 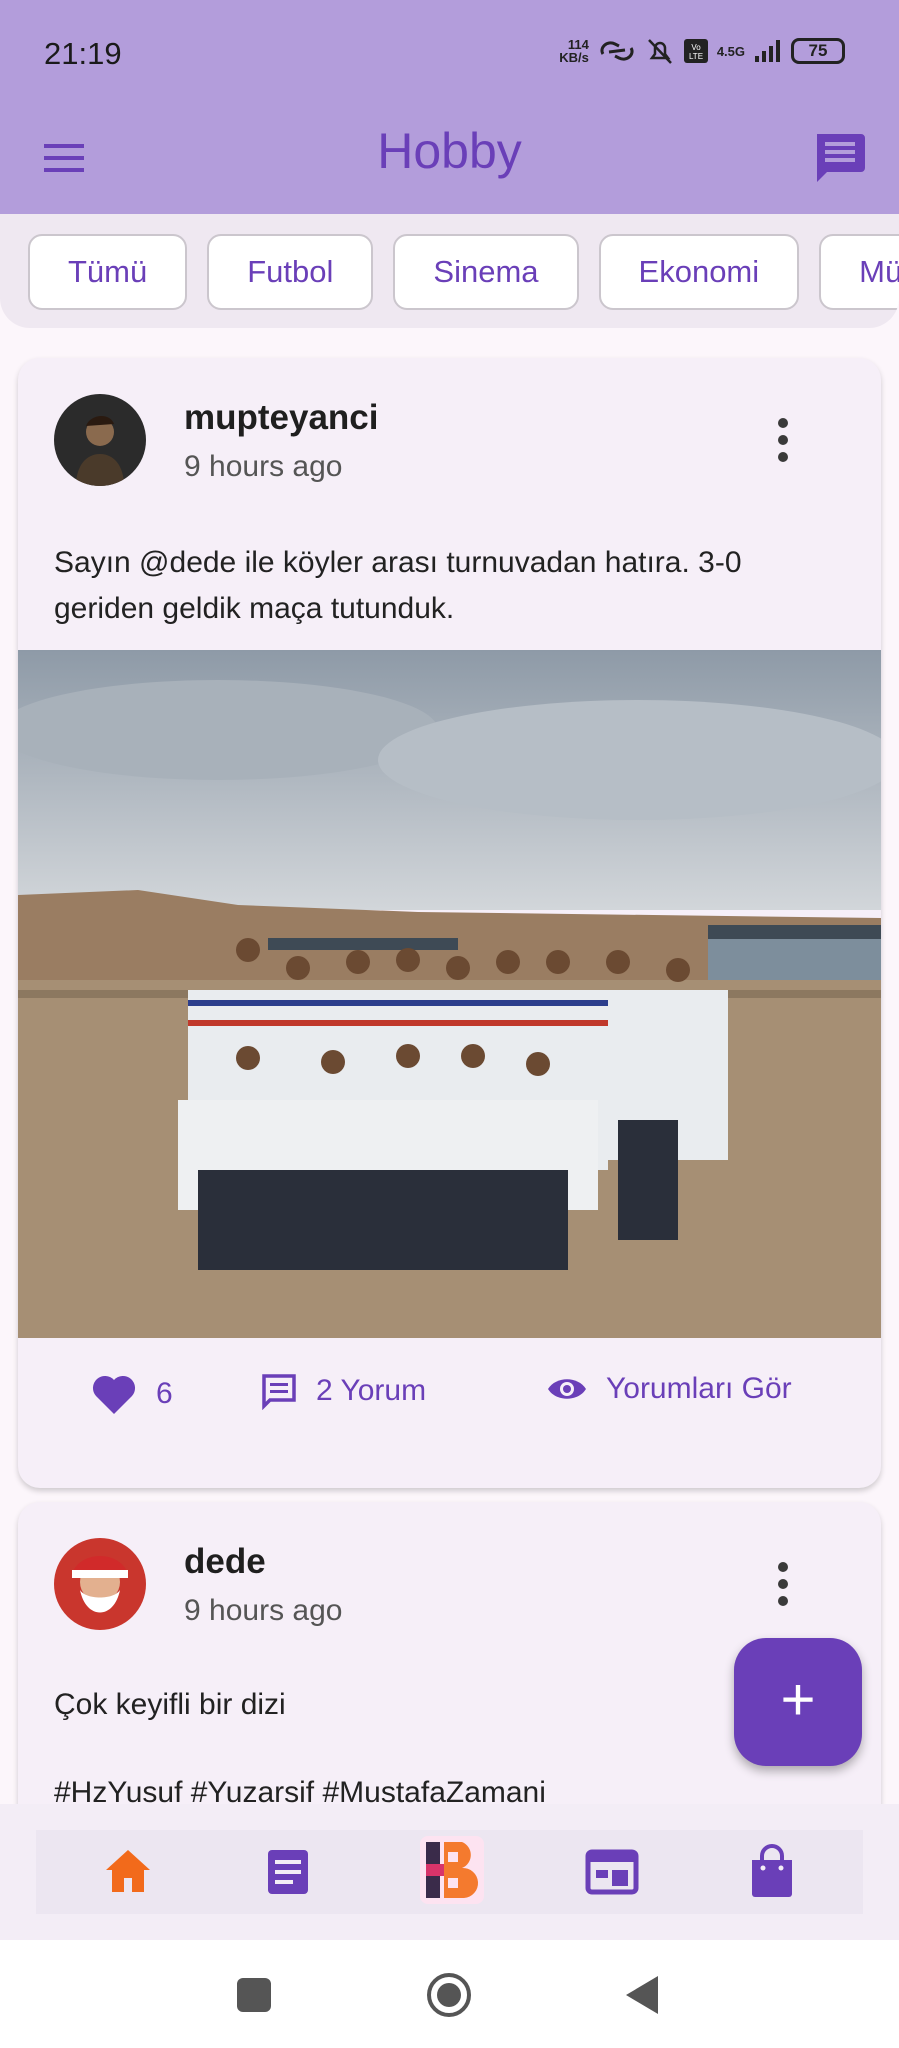 What do you see at coordinates (859, 272) in the screenshot?
I see `chip-music: Müz` at bounding box center [859, 272].